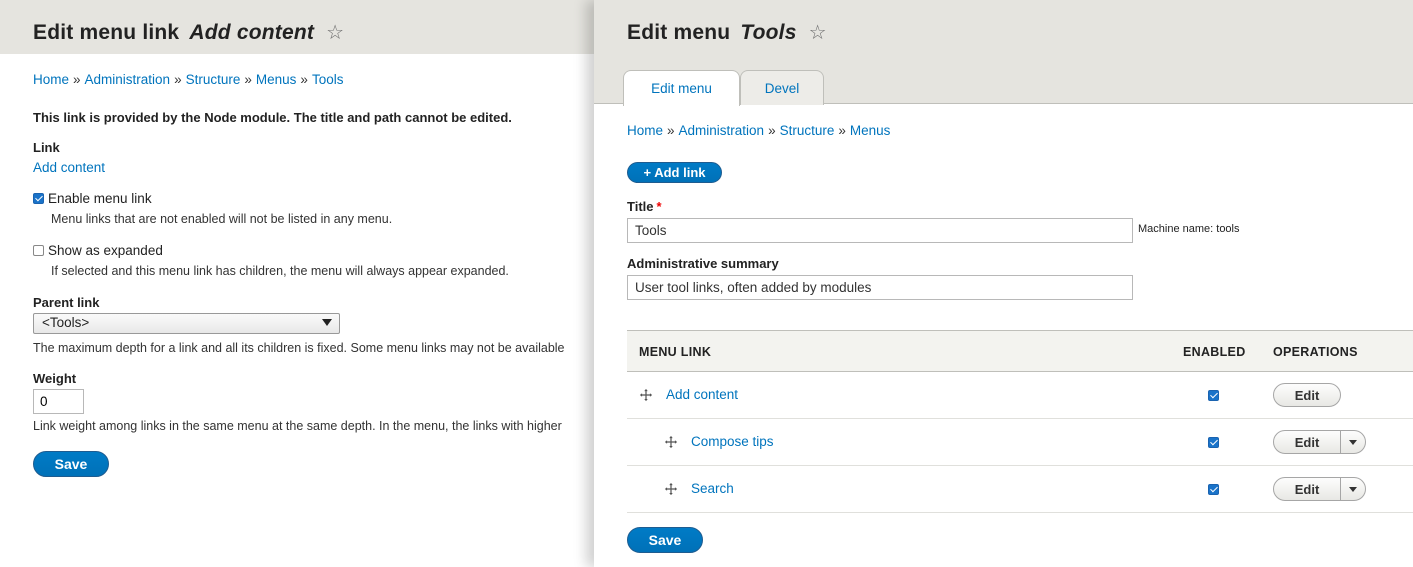 The height and width of the screenshot is (567, 1413). I want to click on header-operations: OPERATIONS, so click(1315, 352).